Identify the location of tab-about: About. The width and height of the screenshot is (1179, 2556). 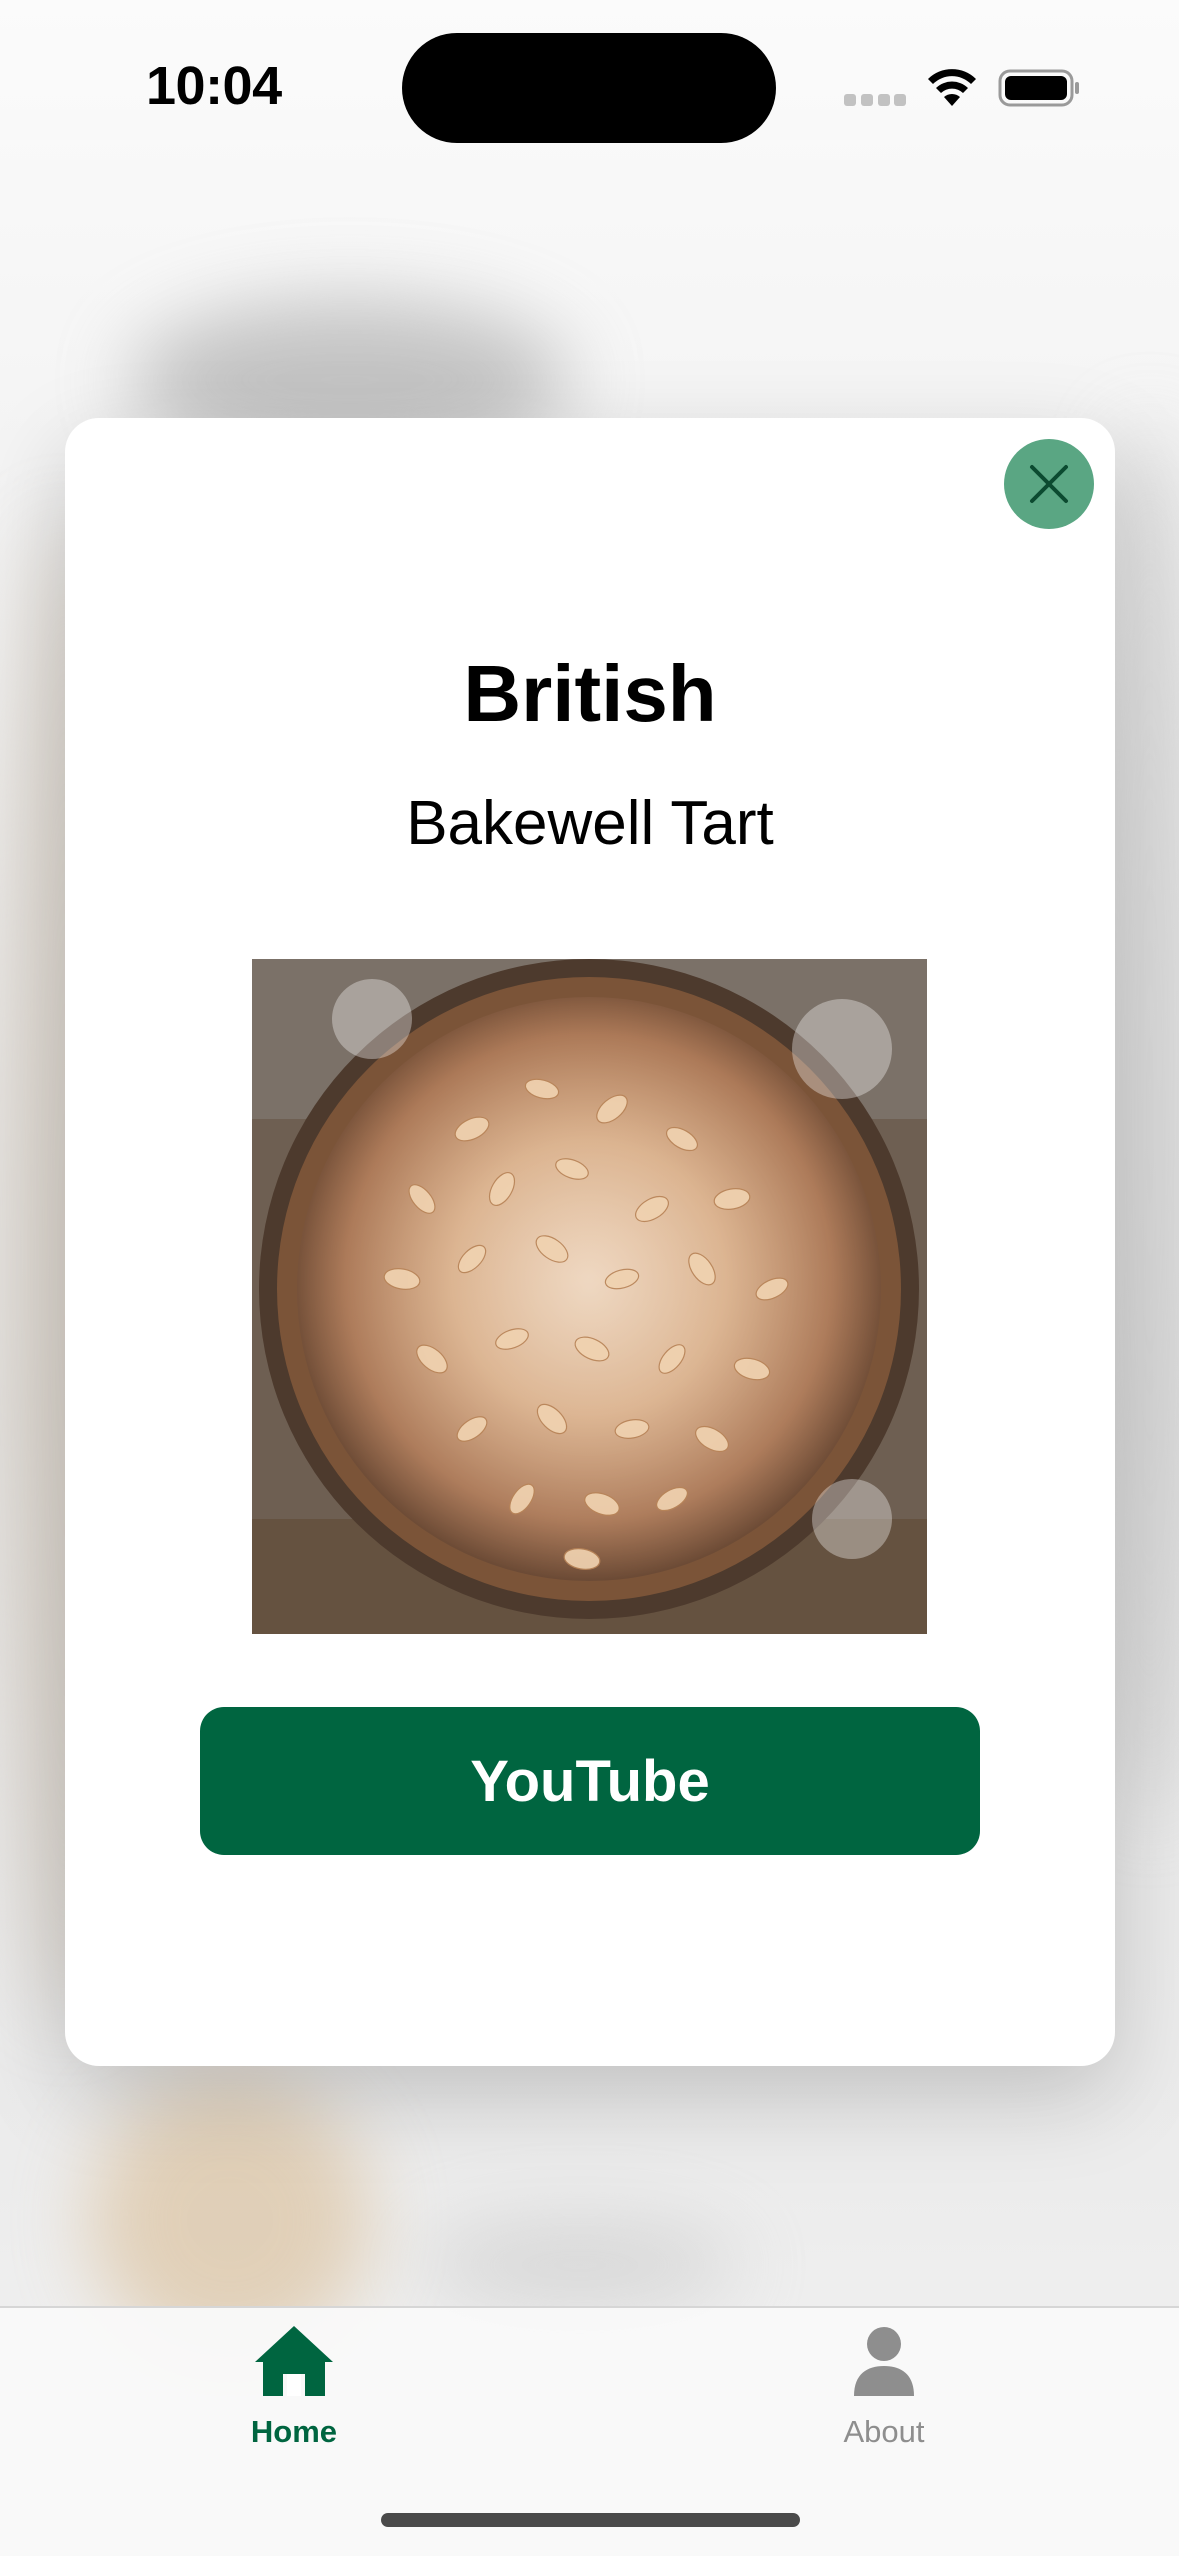
(884, 2397).